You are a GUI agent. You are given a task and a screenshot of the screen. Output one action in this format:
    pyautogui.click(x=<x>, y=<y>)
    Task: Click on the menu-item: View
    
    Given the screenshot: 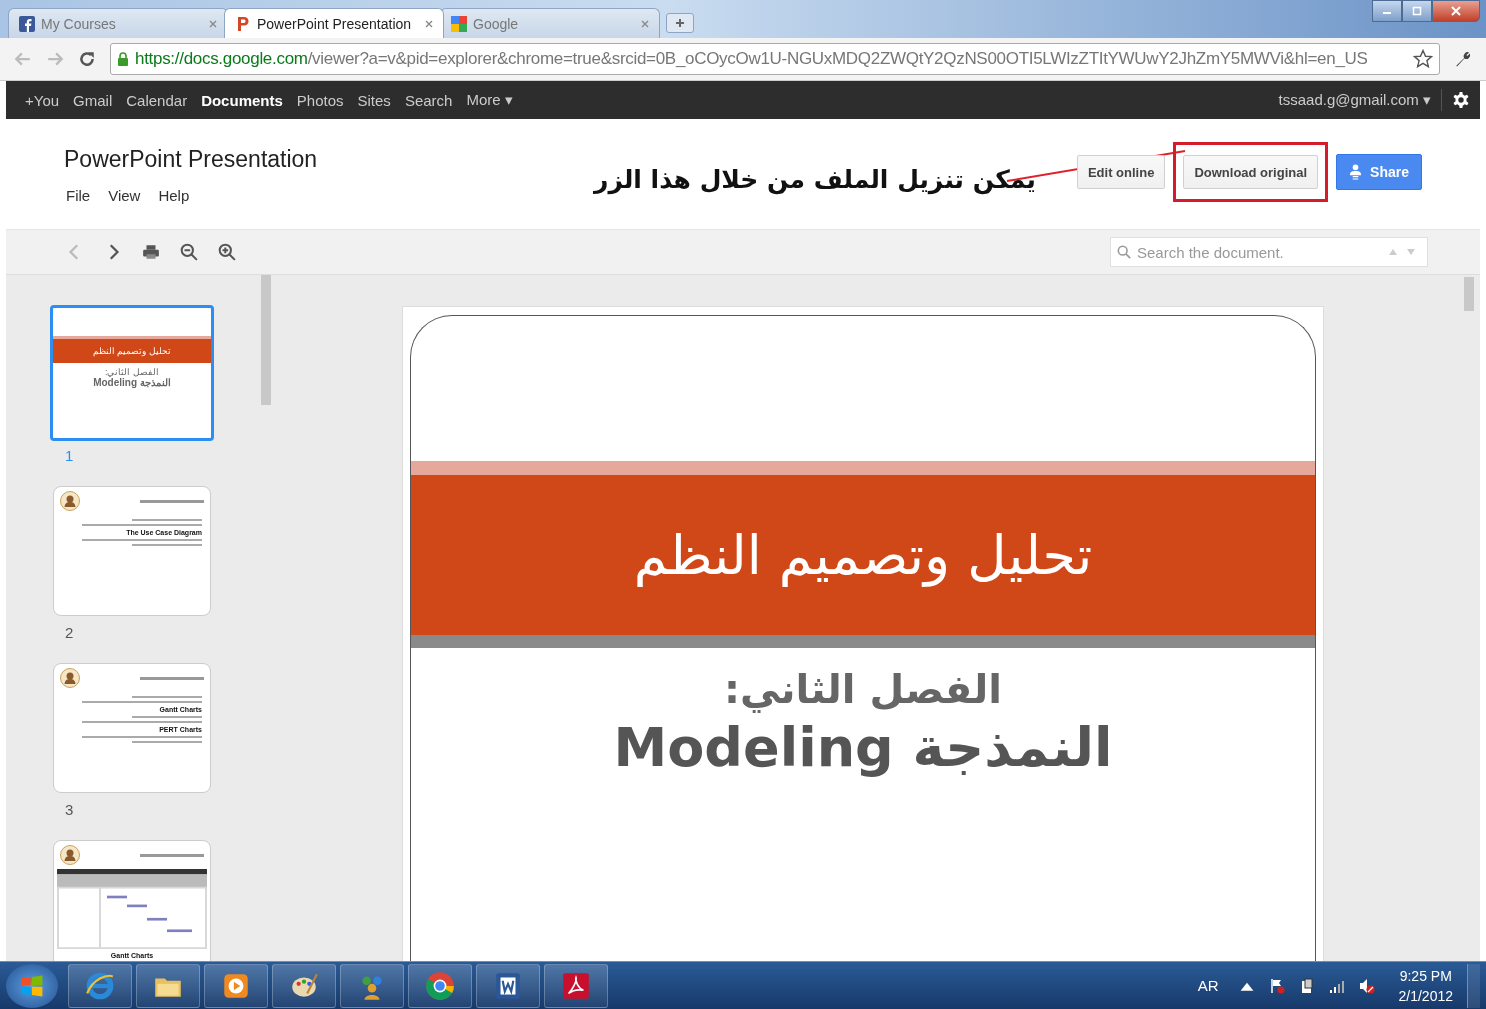 What is the action you would take?
    pyautogui.click(x=124, y=195)
    